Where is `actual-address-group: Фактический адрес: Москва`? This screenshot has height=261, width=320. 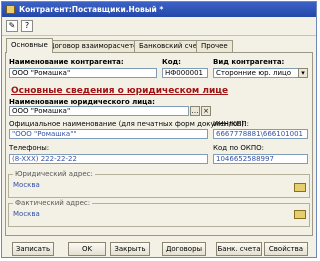
actual-address-group: Фактический адрес: Москва is located at coordinates (159, 213).